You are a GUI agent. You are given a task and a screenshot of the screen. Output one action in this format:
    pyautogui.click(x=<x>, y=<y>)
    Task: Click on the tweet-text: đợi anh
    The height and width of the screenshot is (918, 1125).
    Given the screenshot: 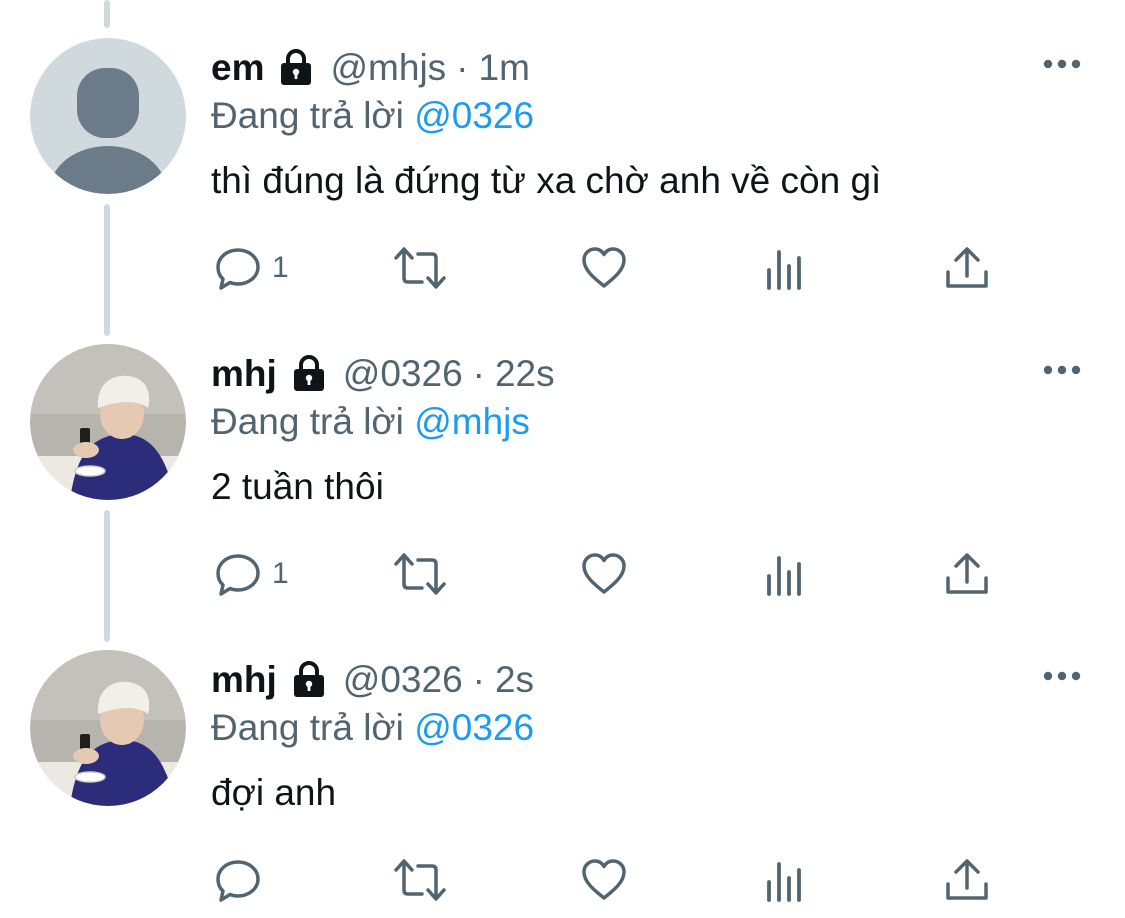 What is the action you would take?
    pyautogui.click(x=274, y=792)
    